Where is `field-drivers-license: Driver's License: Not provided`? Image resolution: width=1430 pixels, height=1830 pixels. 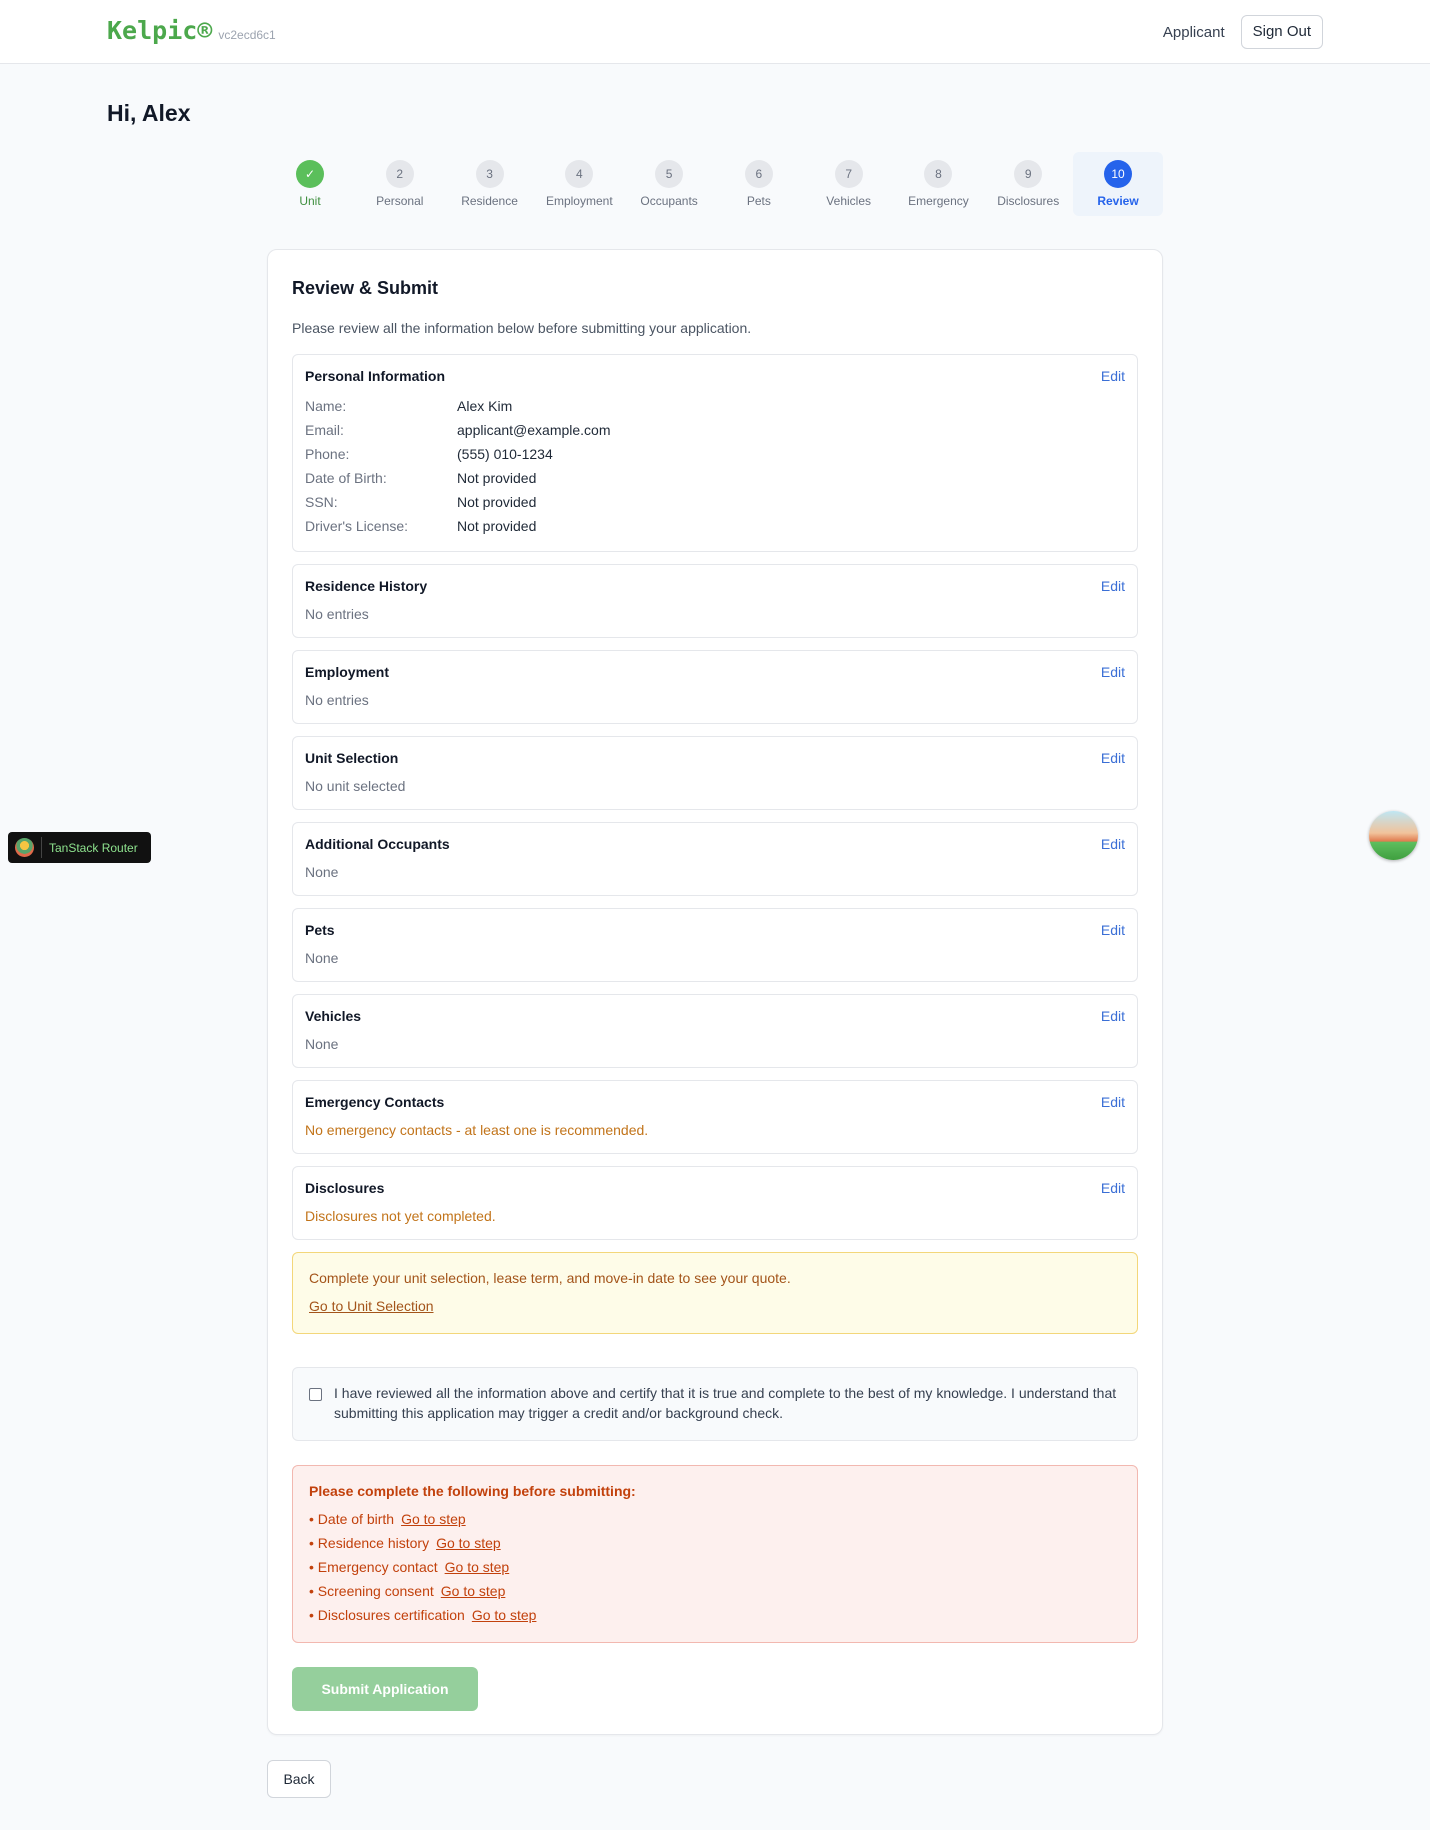 field-drivers-license: Driver's License: Not provided is located at coordinates (420, 526).